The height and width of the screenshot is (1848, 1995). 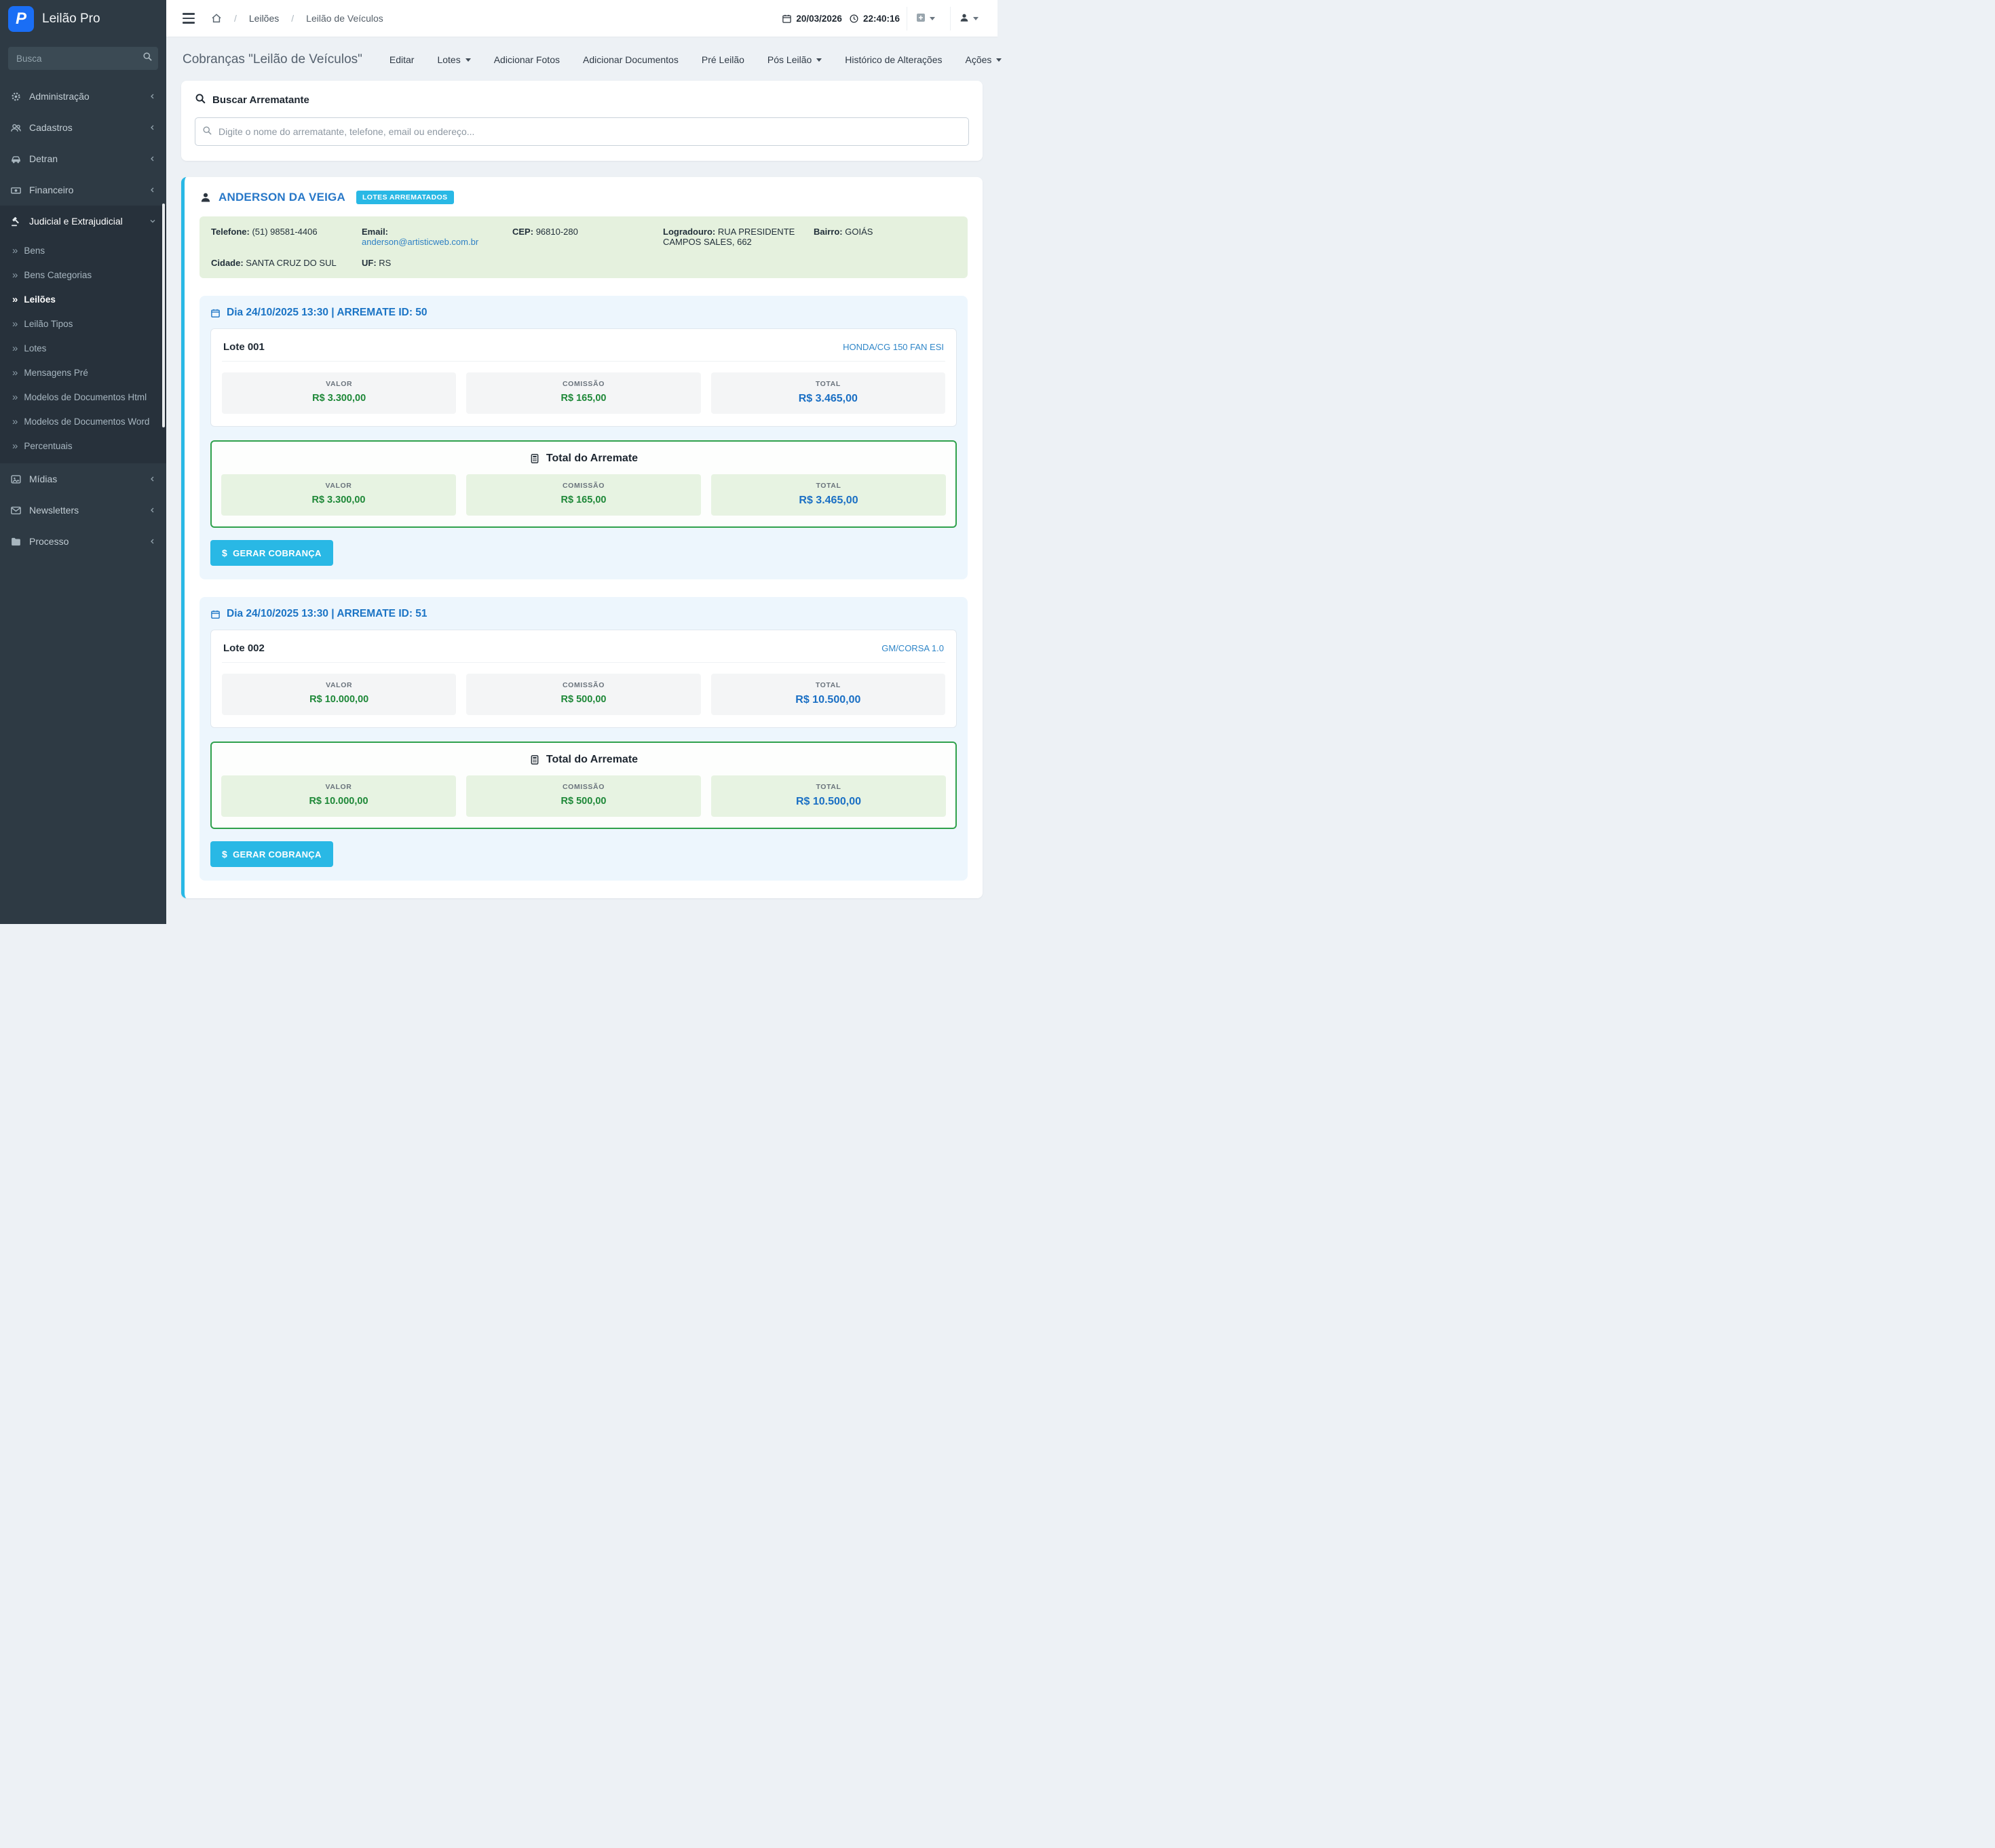 What do you see at coordinates (377, 263) in the screenshot?
I see `contact-uf: UF: RS` at bounding box center [377, 263].